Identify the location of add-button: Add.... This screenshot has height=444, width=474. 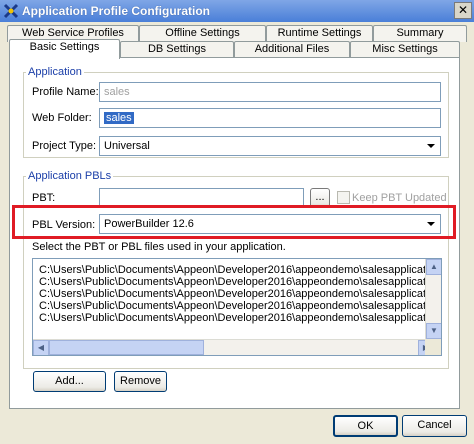
(69, 381).